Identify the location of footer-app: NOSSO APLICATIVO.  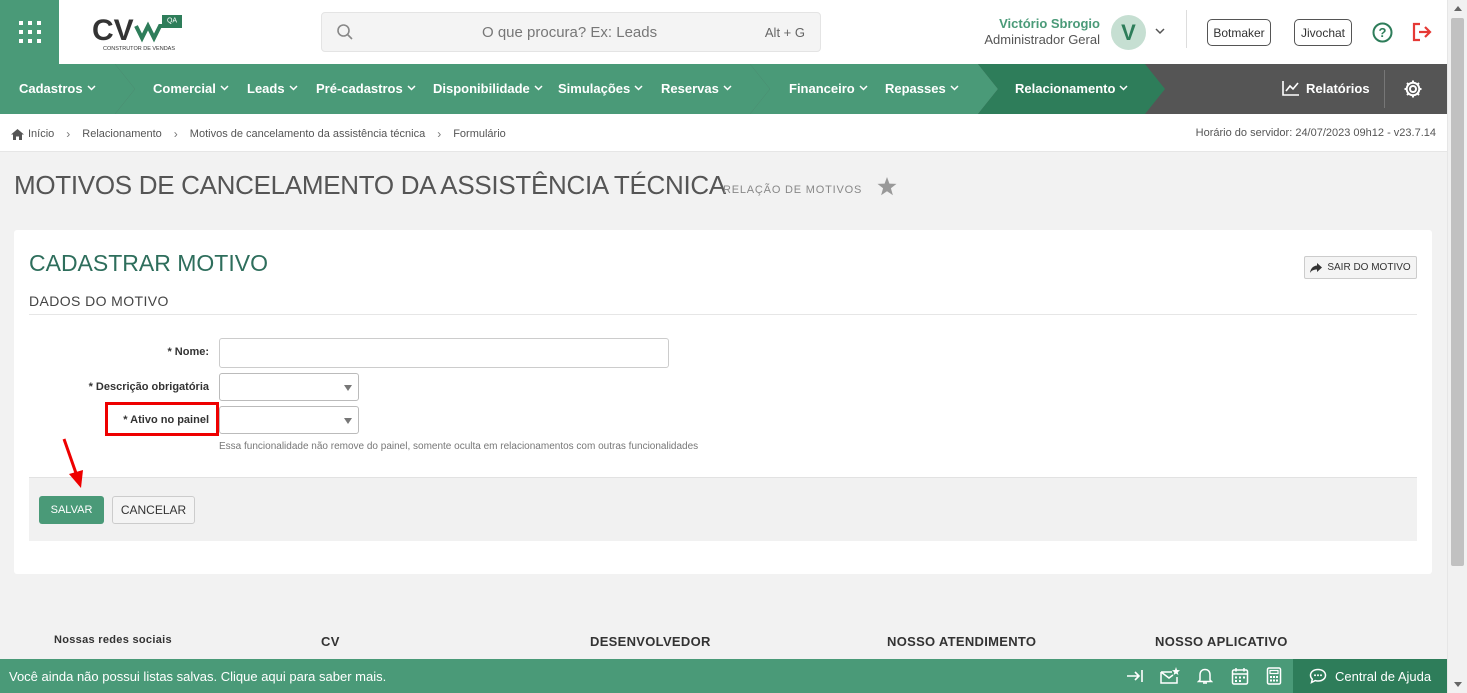
(1221, 641).